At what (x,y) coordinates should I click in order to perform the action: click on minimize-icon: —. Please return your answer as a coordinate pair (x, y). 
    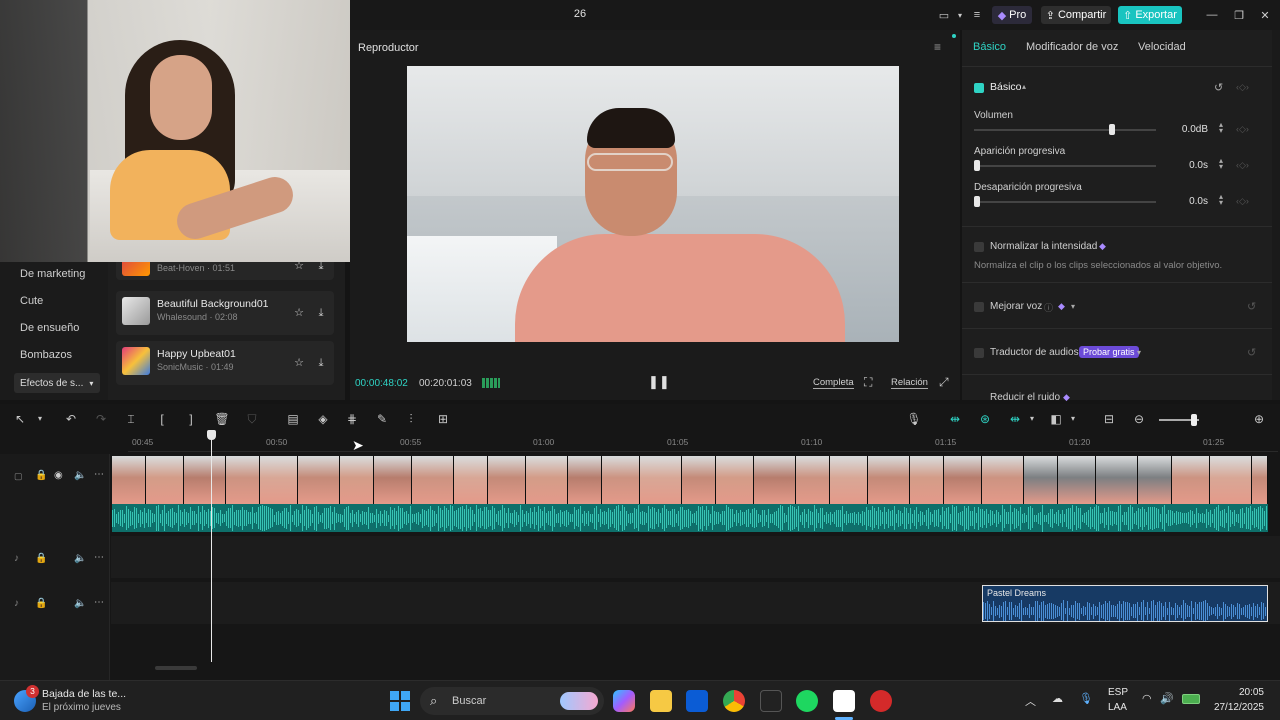
    Looking at the image, I should click on (1212, 15).